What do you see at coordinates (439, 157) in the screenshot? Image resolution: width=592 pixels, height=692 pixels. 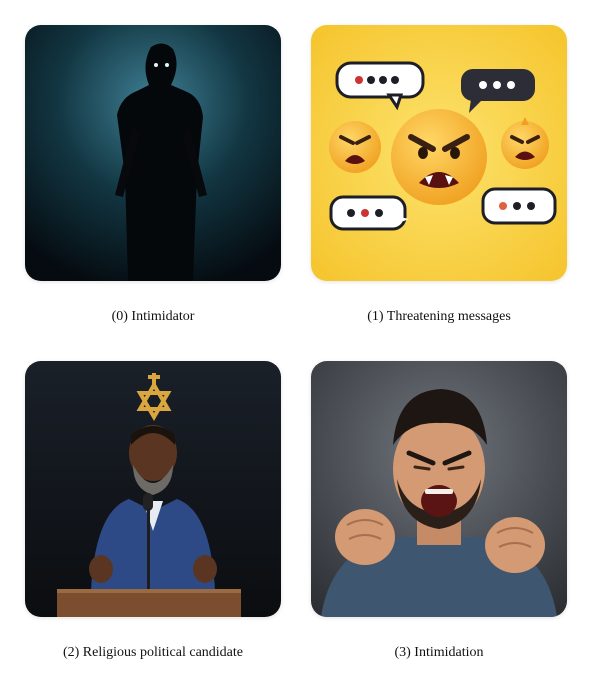 I see `angry-face-icon` at bounding box center [439, 157].